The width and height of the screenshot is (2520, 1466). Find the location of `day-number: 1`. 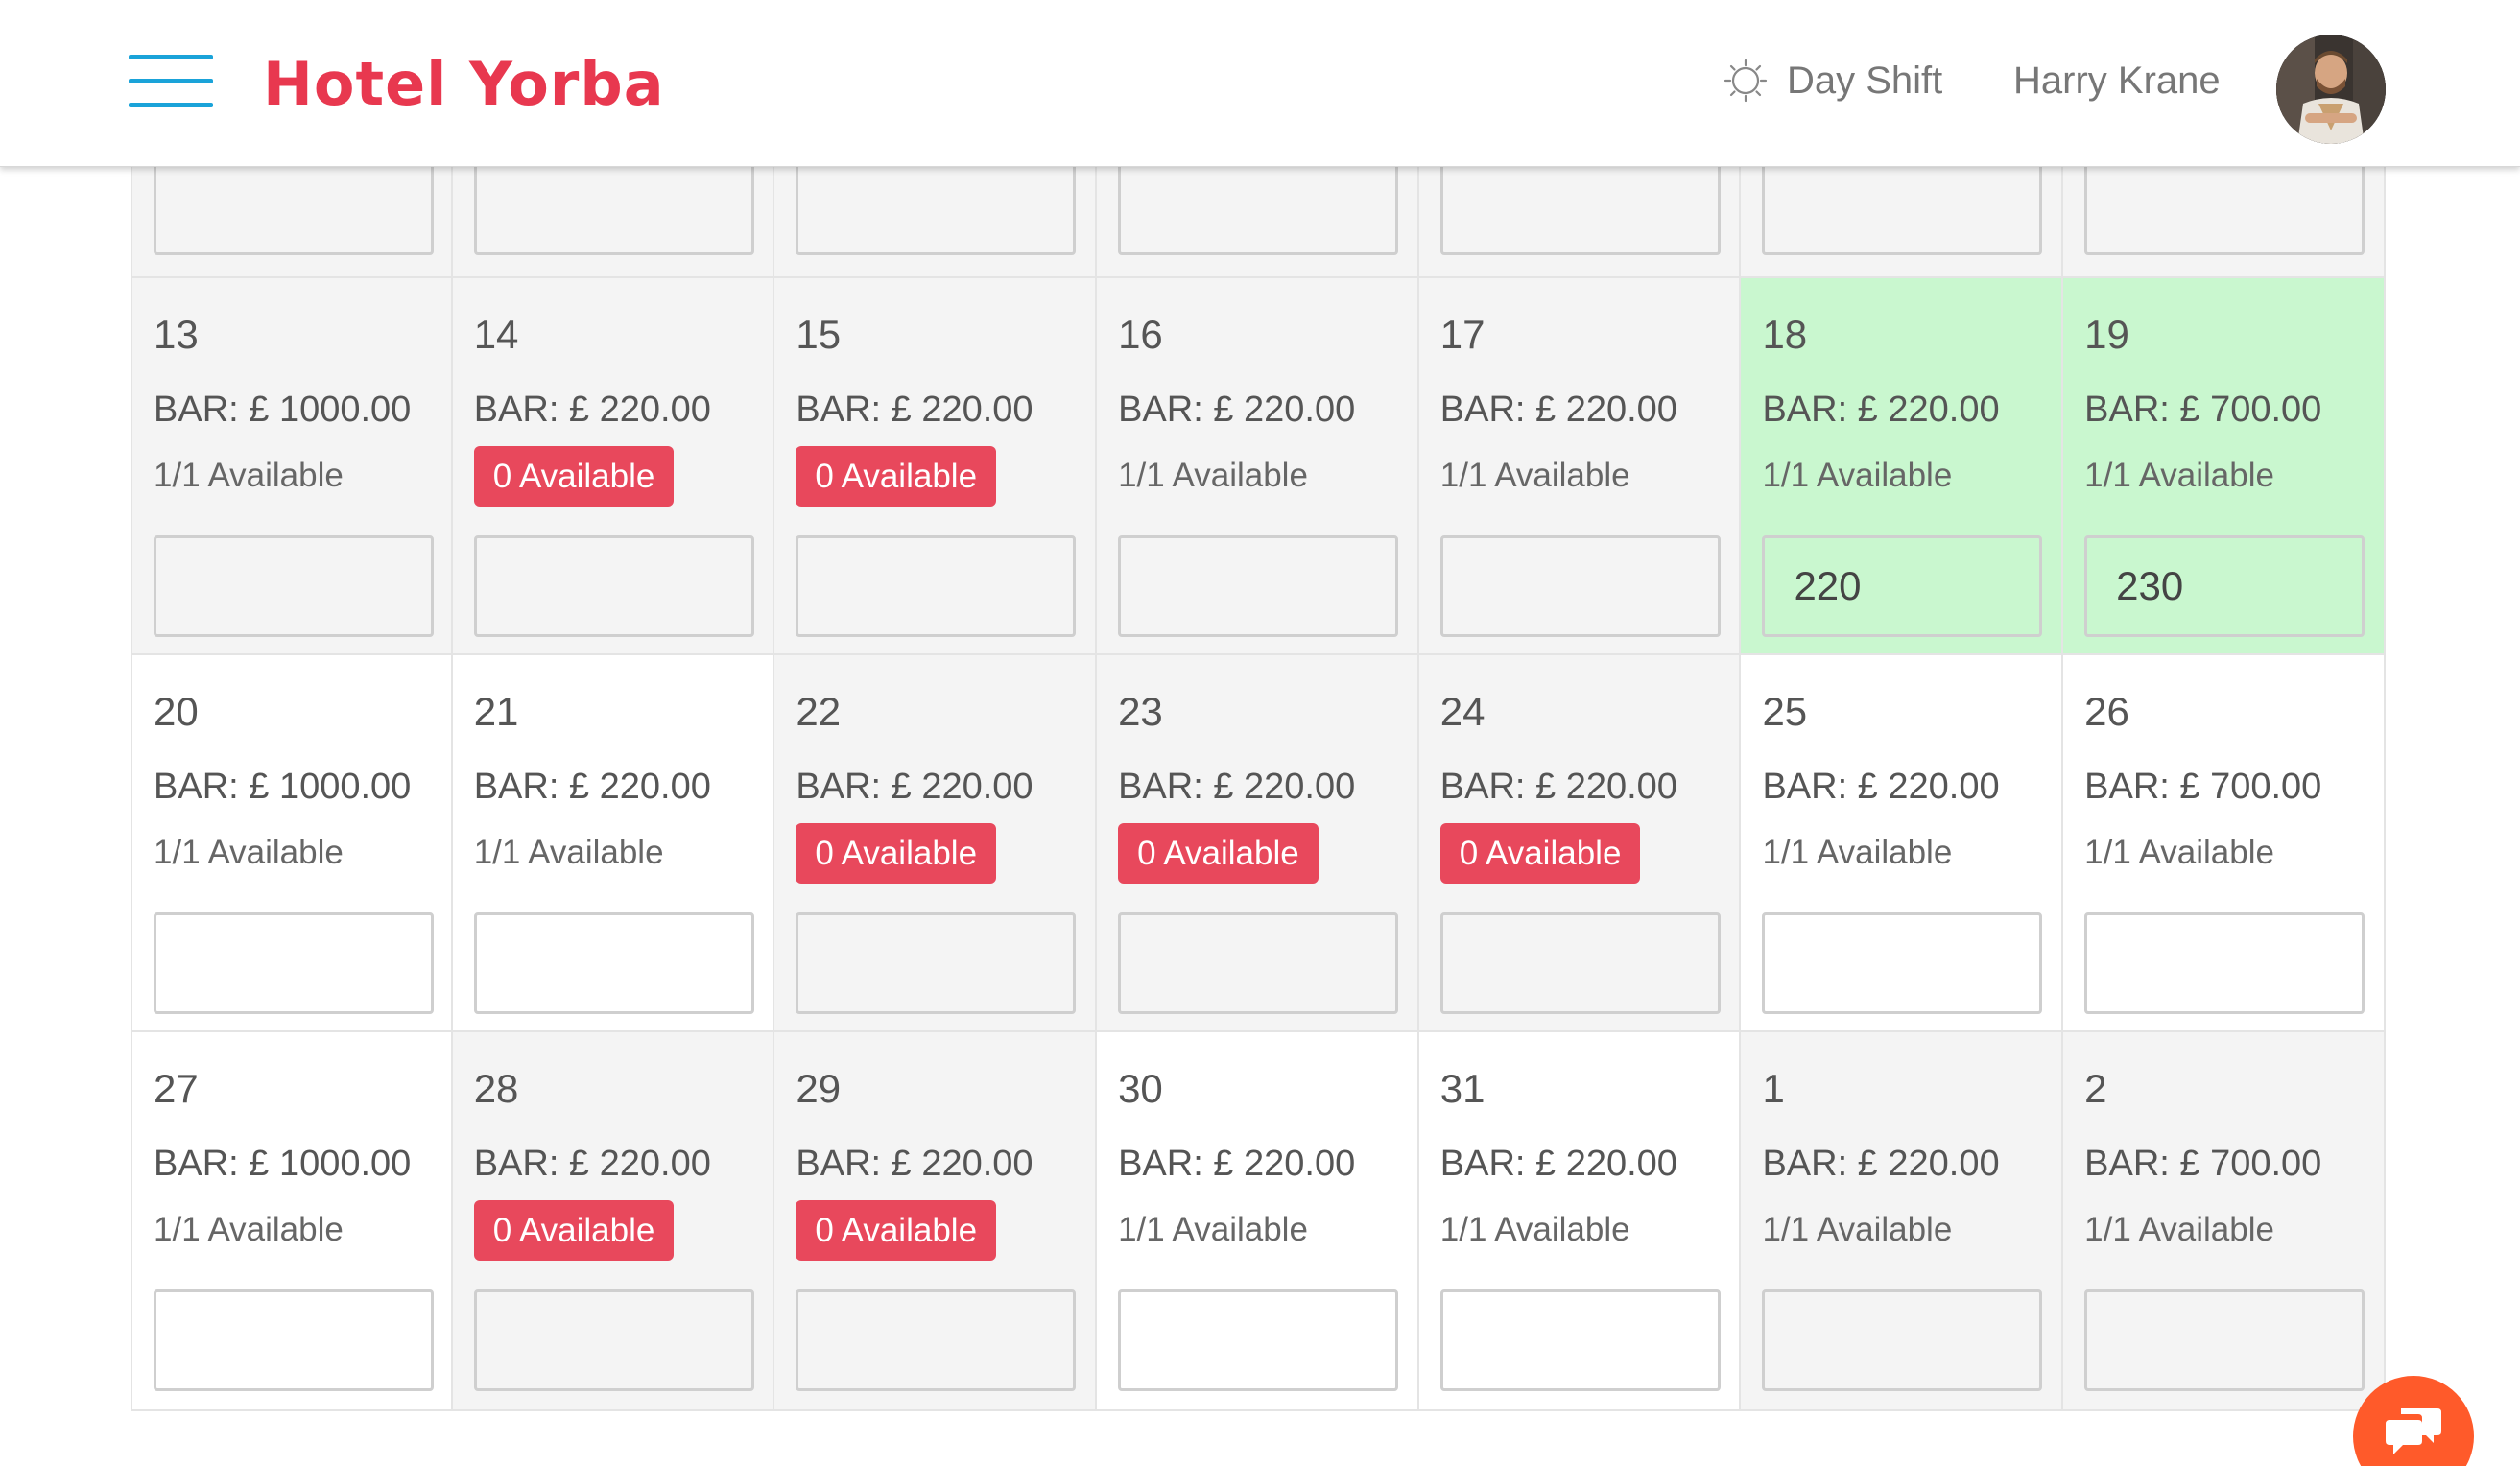

day-number: 1 is located at coordinates (1774, 1089).